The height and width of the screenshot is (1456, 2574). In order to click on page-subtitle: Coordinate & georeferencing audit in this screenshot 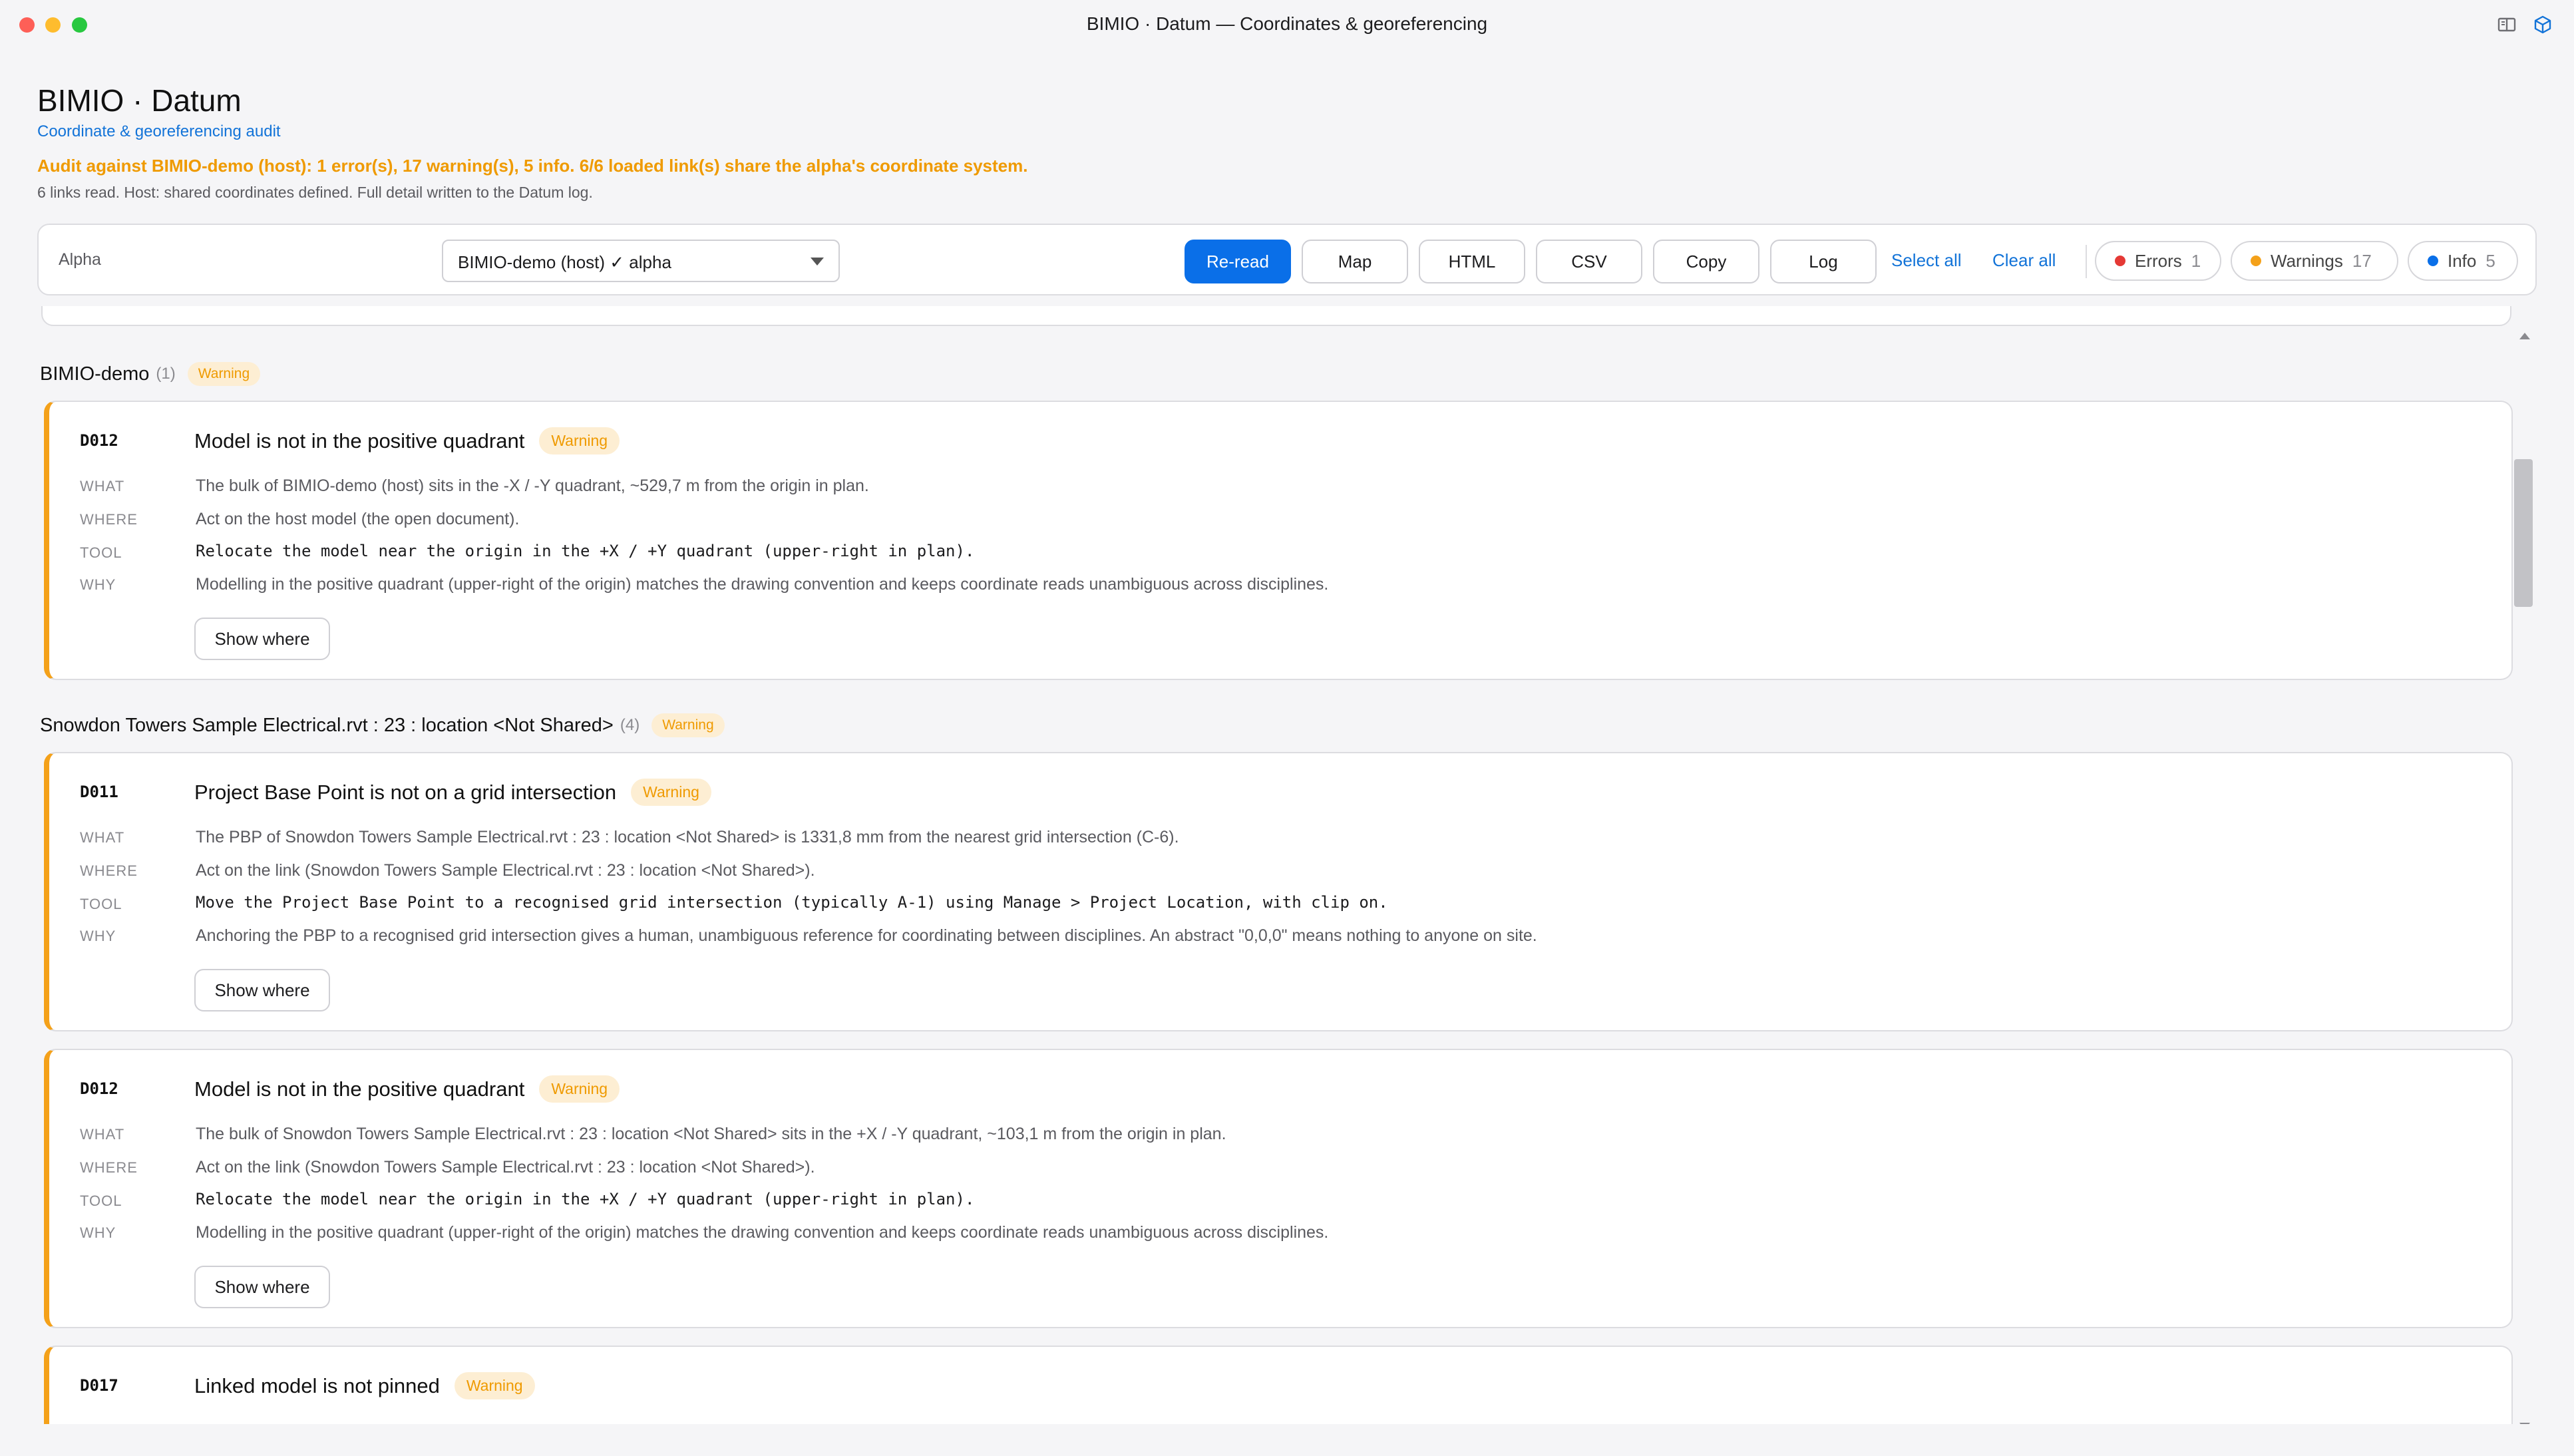, I will do `click(159, 131)`.